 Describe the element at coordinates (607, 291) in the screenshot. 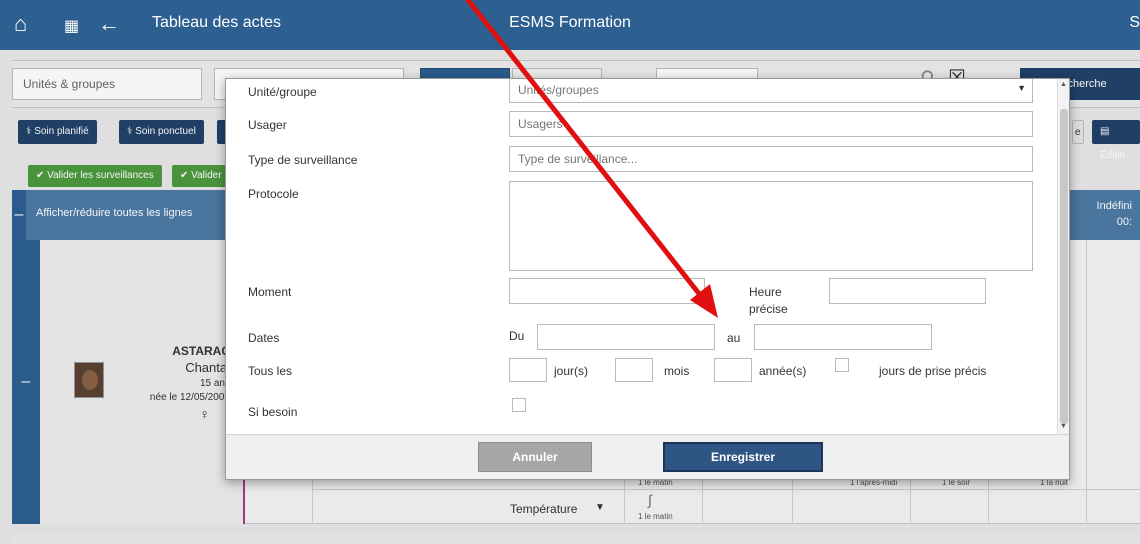

I see `moment-input` at that location.